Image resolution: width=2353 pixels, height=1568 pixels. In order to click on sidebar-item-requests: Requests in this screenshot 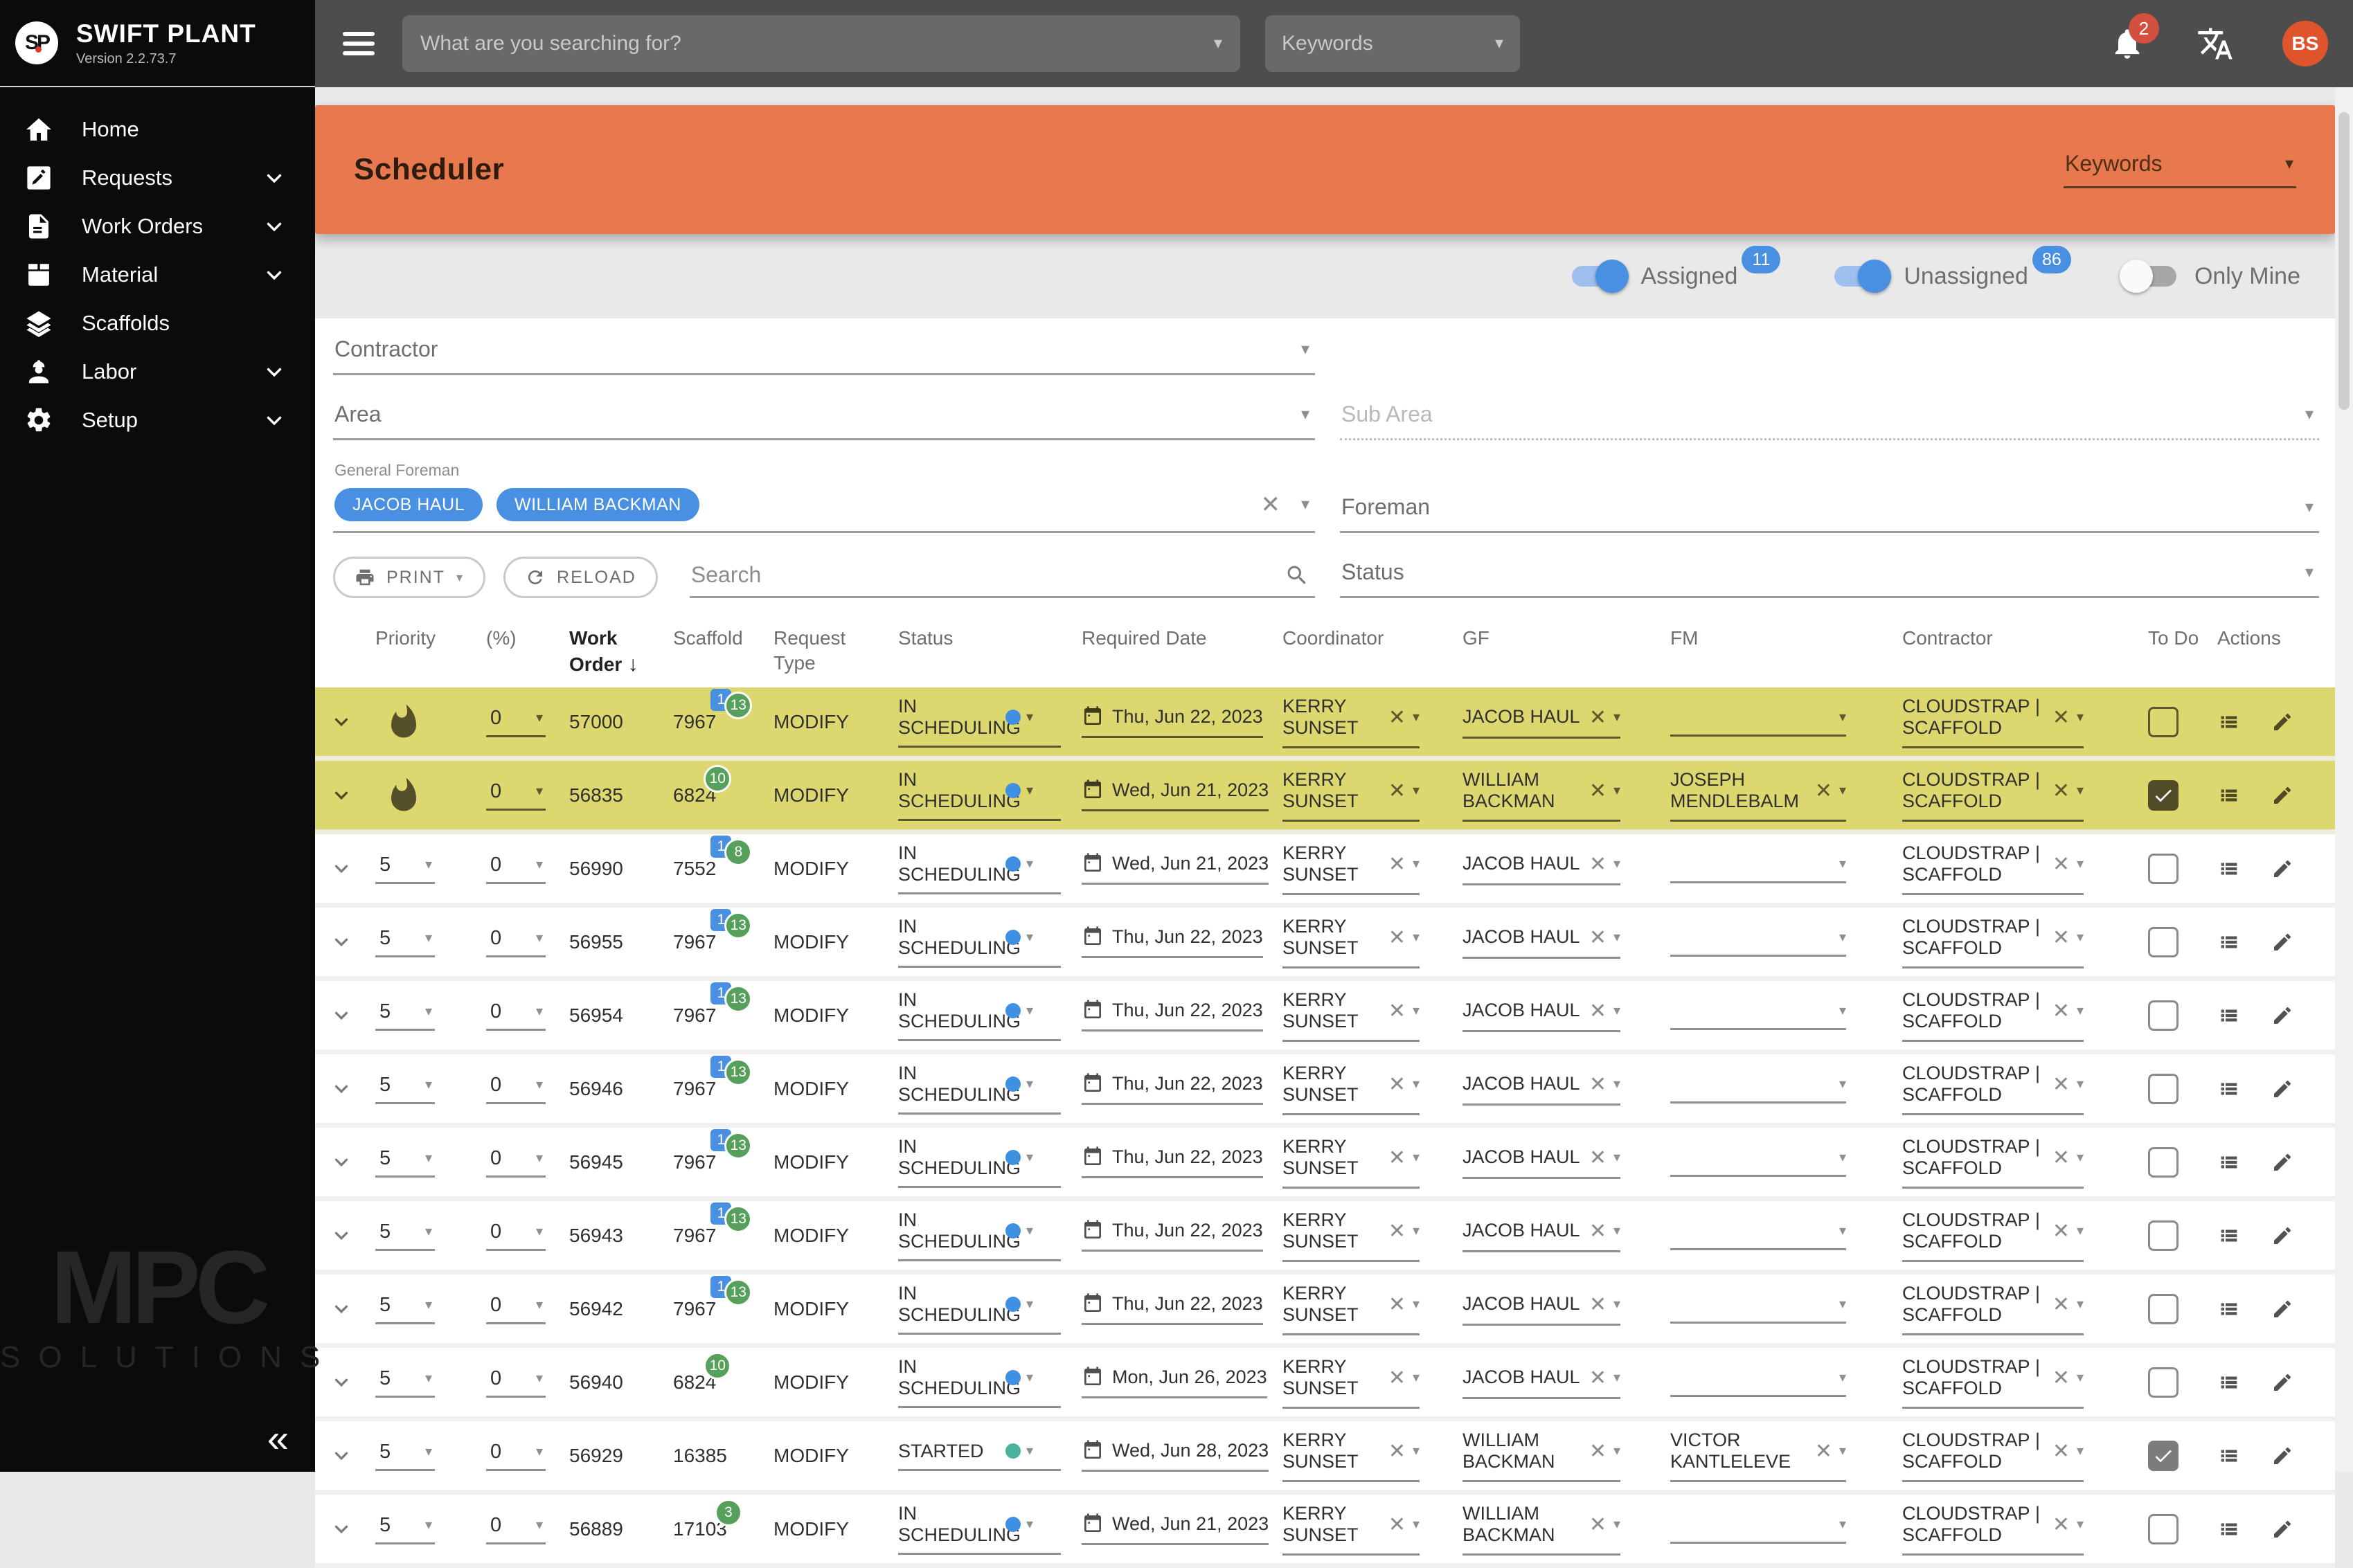, I will do `click(157, 178)`.